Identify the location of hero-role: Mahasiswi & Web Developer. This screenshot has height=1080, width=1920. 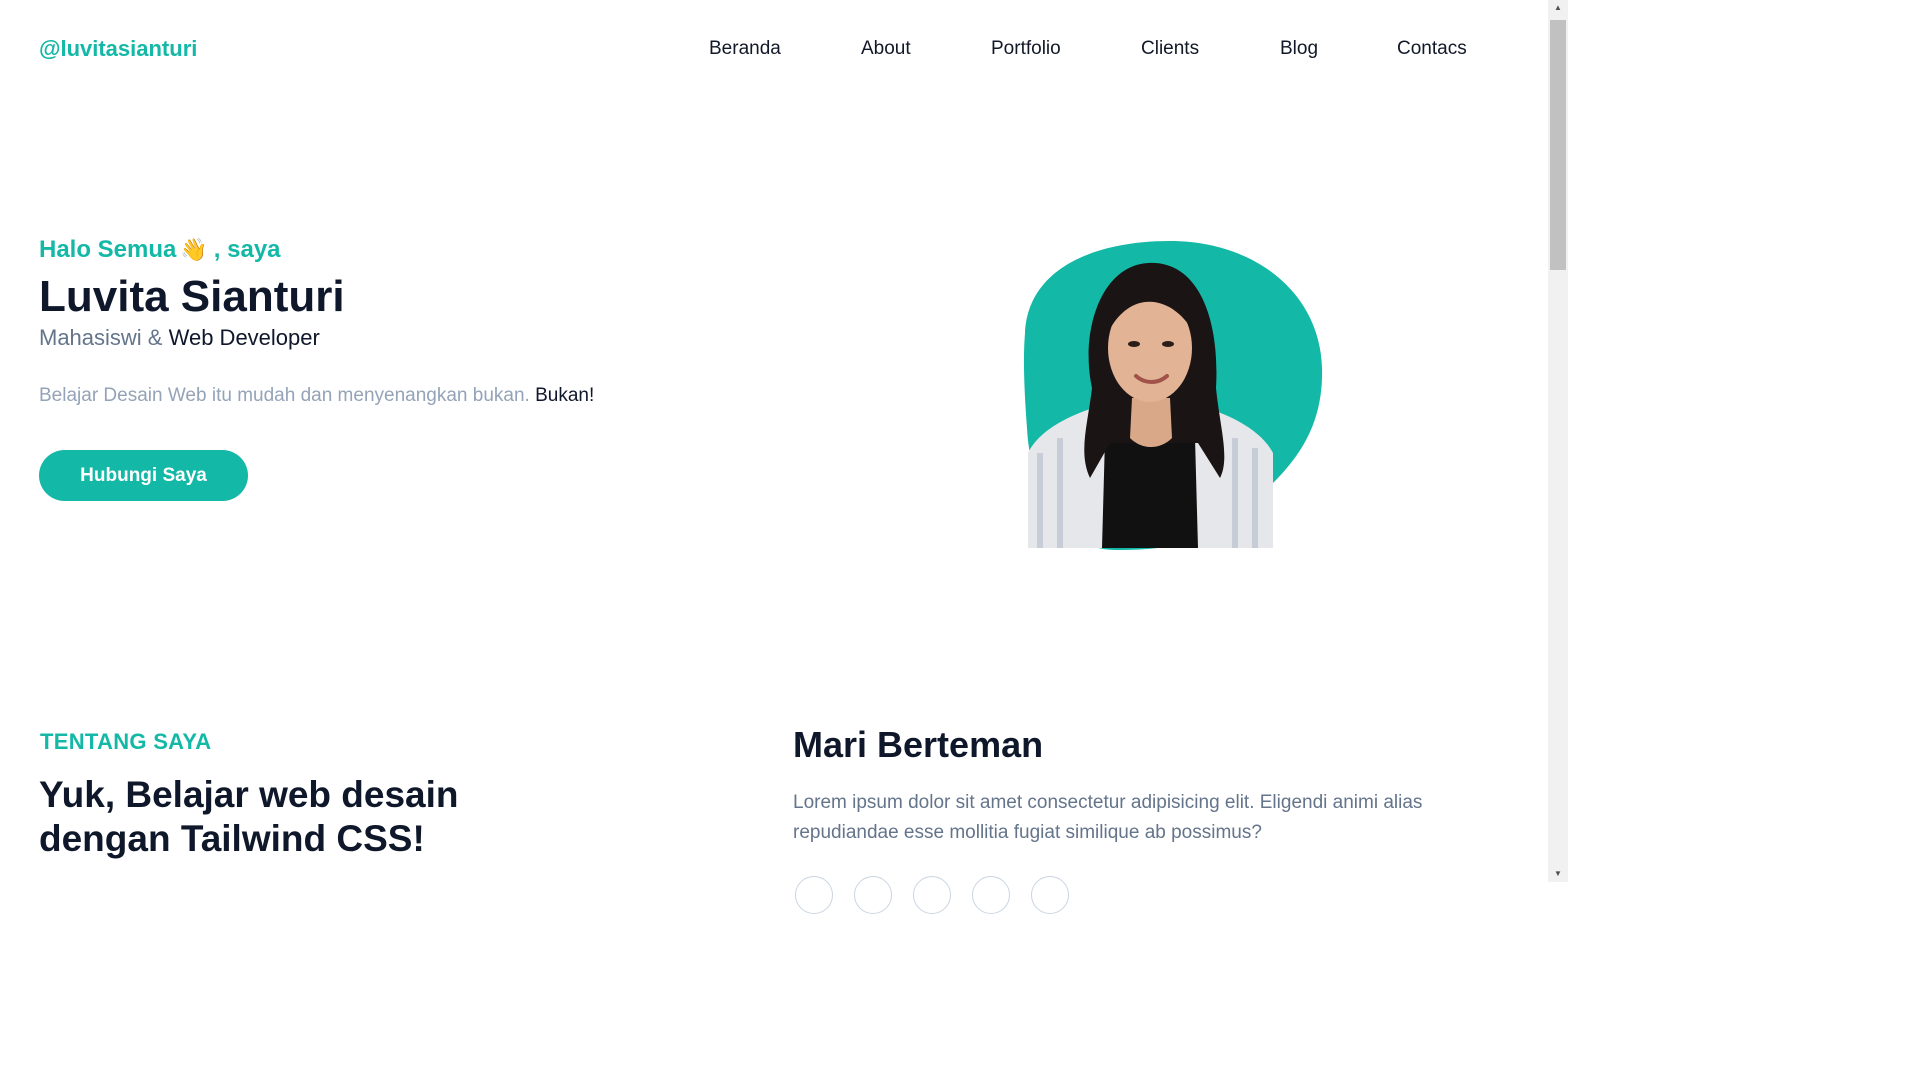
(179, 338).